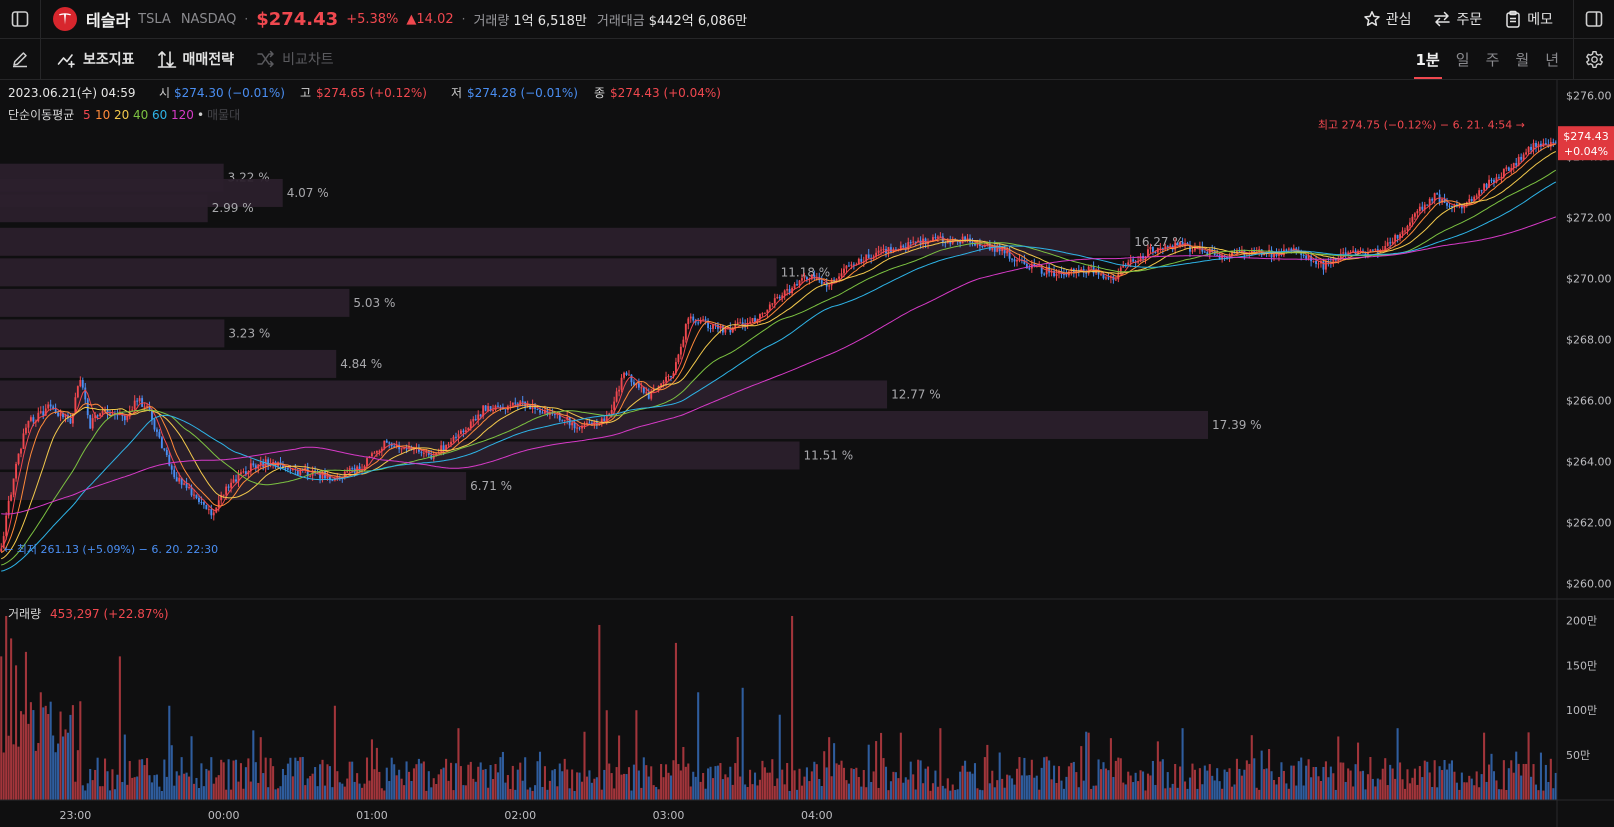  What do you see at coordinates (1522, 59) in the screenshot?
I see `tab-month: 월` at bounding box center [1522, 59].